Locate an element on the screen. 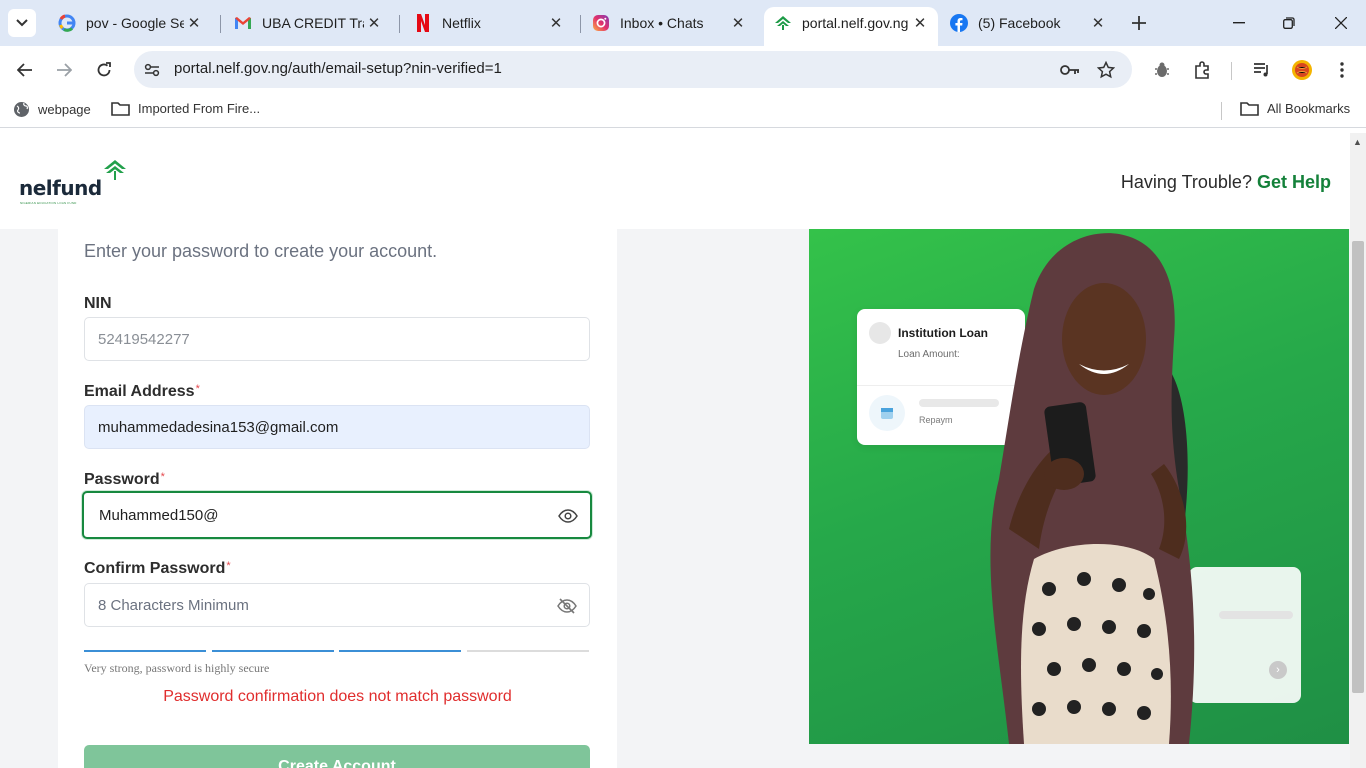  new-tab-button is located at coordinates (1139, 23).